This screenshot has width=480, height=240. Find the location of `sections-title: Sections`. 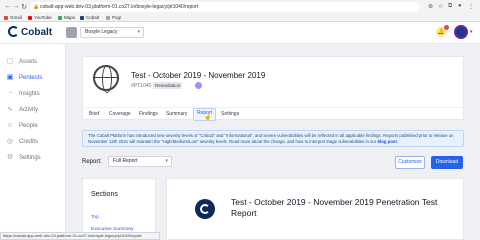

sections-title: Sections is located at coordinates (104, 194).